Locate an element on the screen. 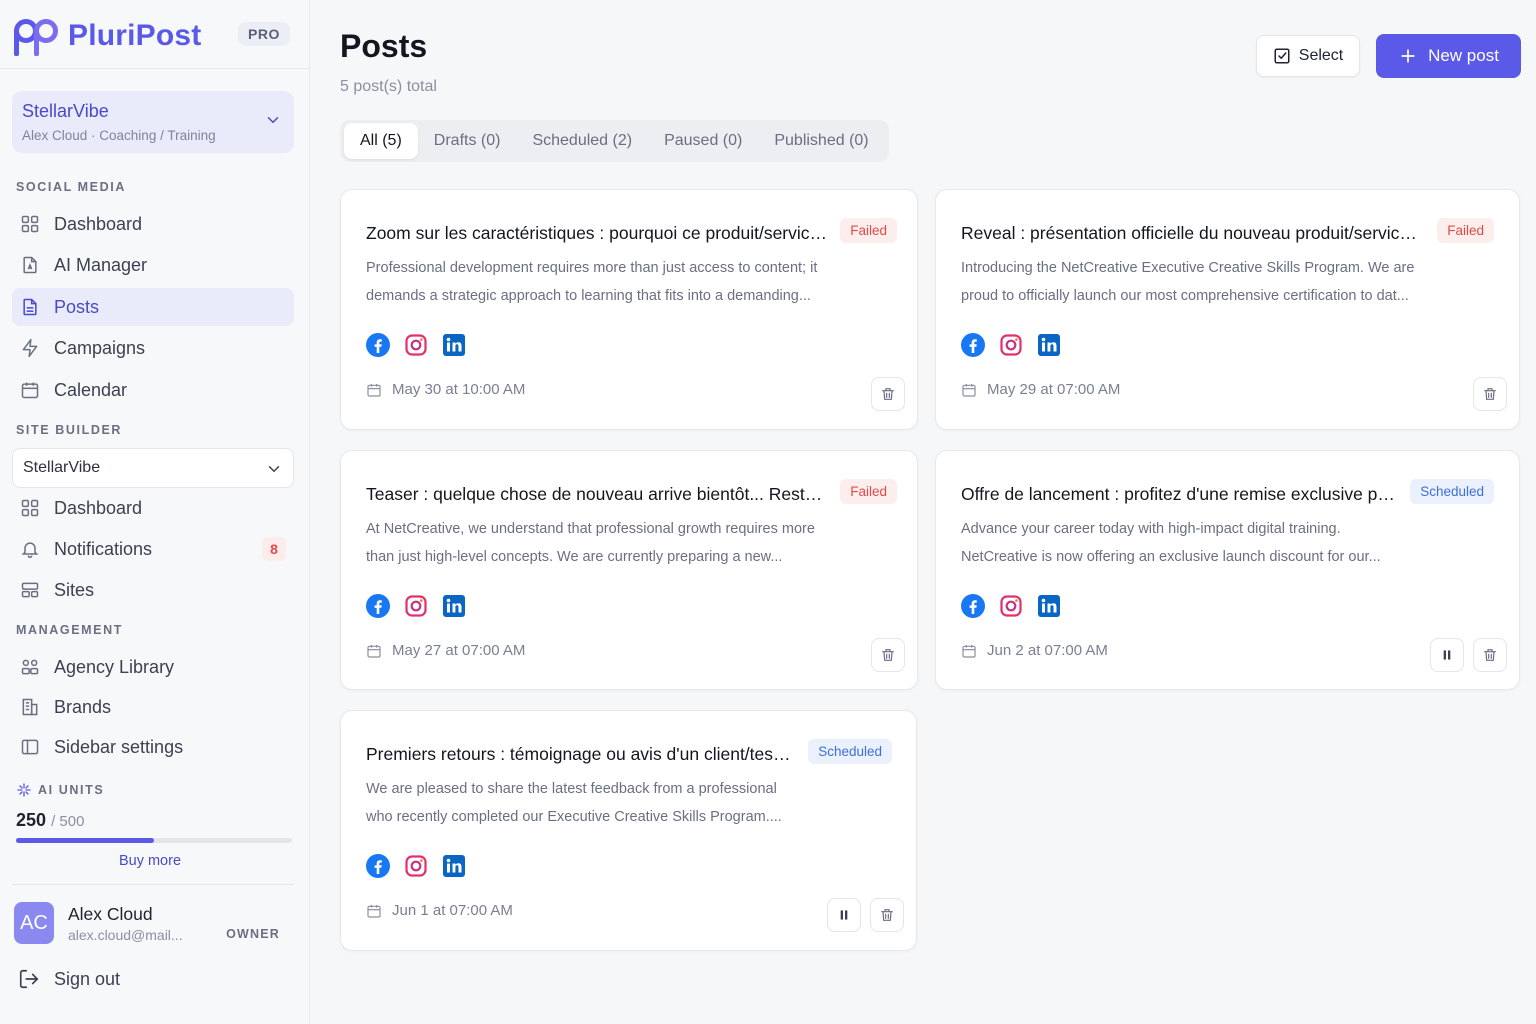 This screenshot has height=1024, width=1536. tab-all: All (5) is located at coordinates (381, 141).